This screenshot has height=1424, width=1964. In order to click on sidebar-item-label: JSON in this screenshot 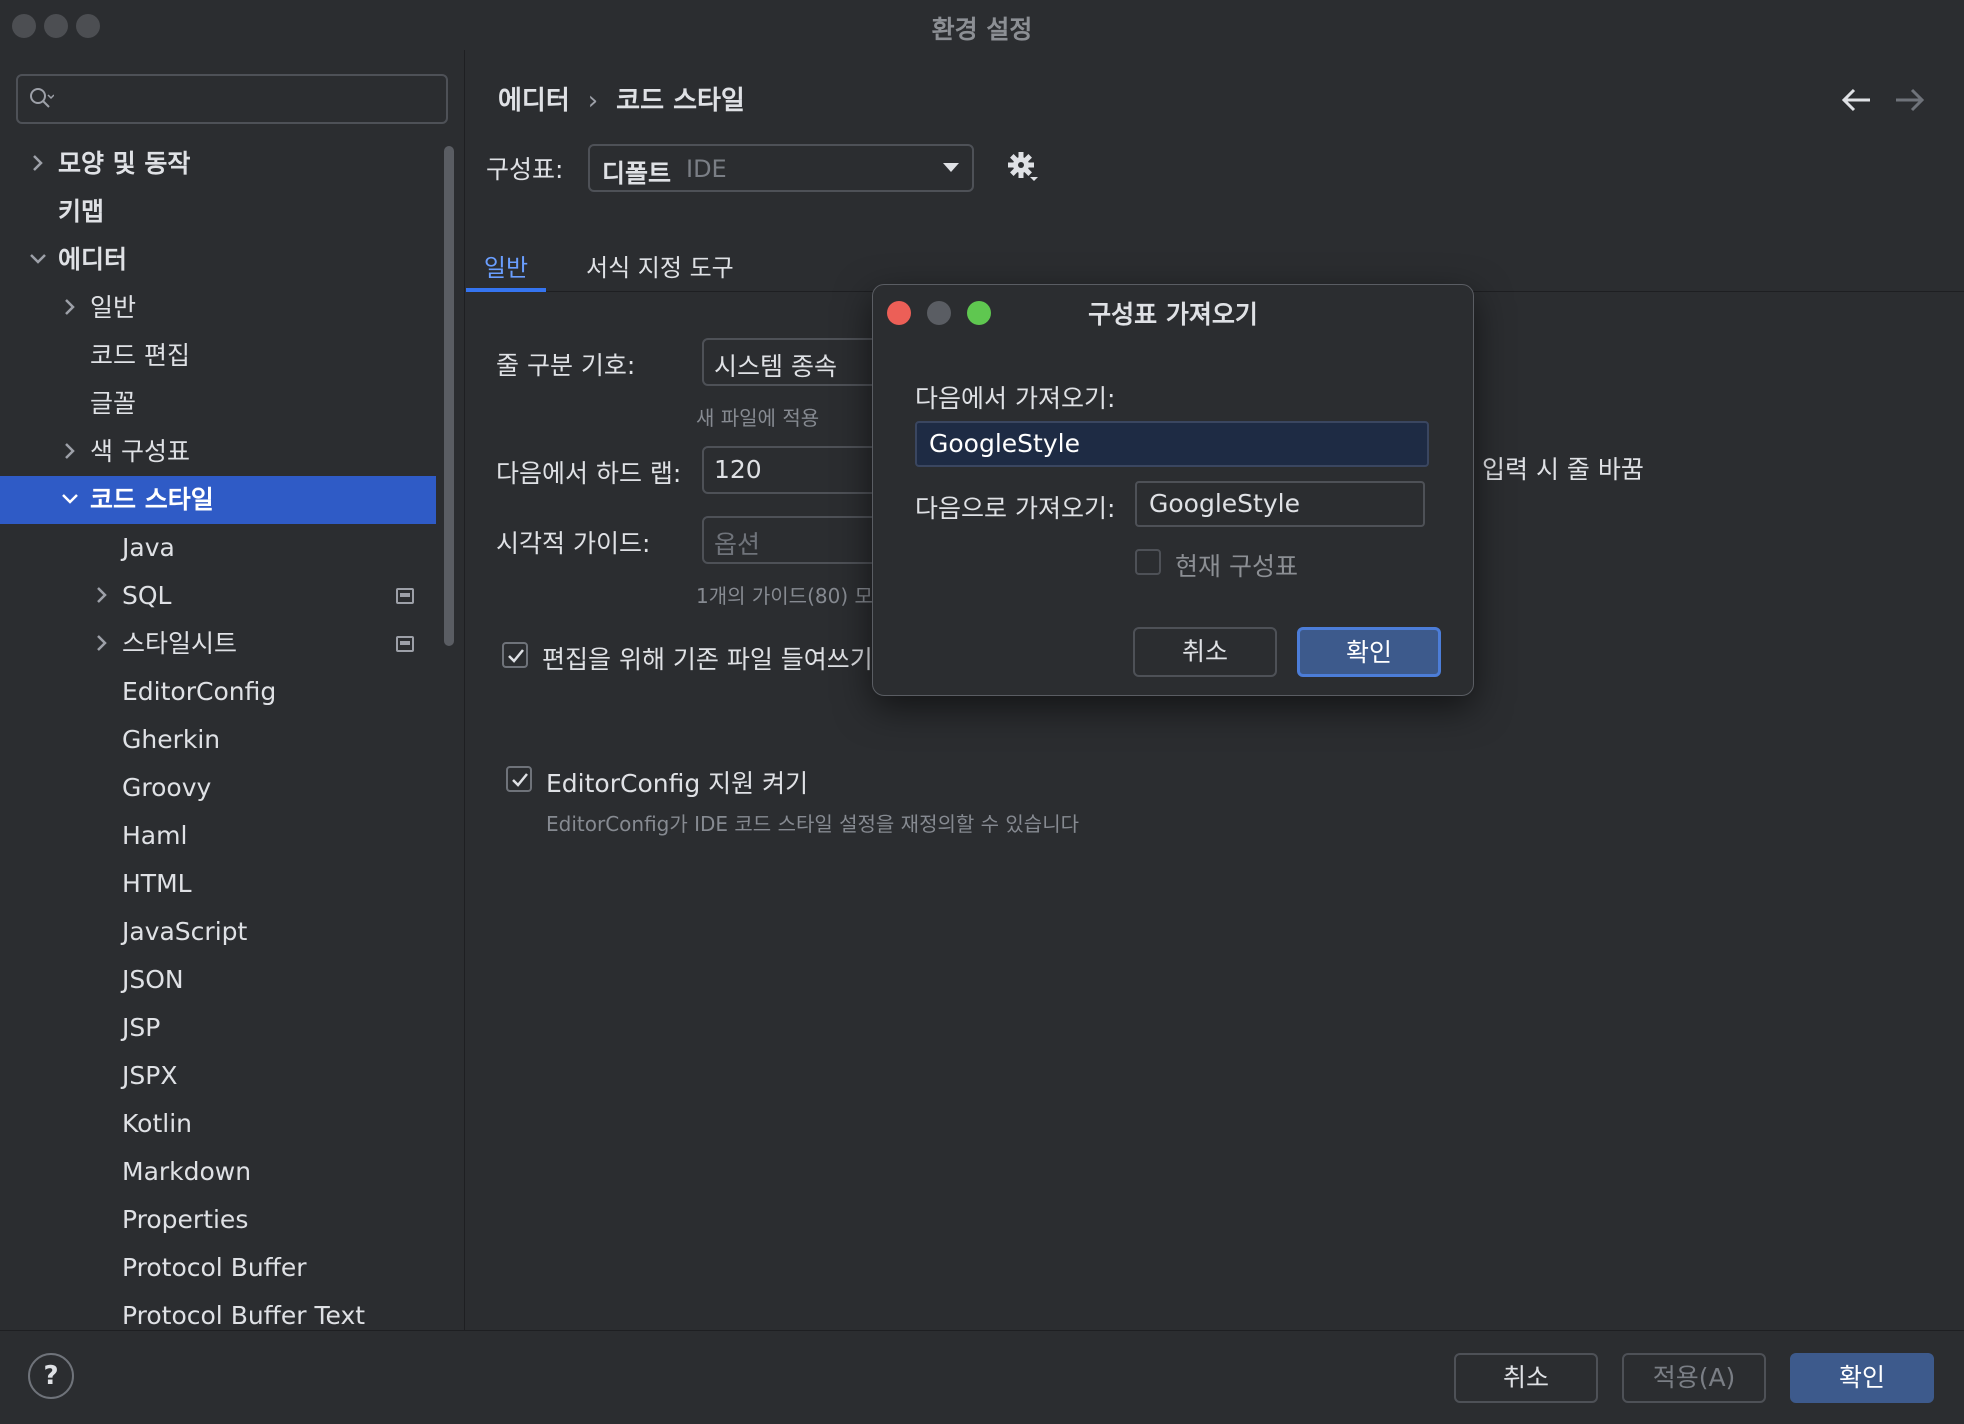, I will do `click(153, 979)`.